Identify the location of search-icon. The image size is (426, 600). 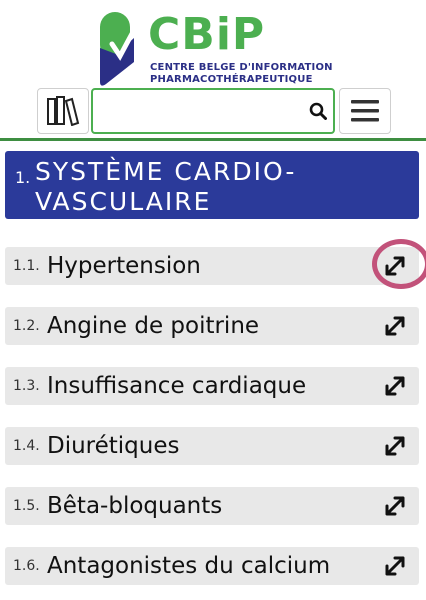
(318, 111).